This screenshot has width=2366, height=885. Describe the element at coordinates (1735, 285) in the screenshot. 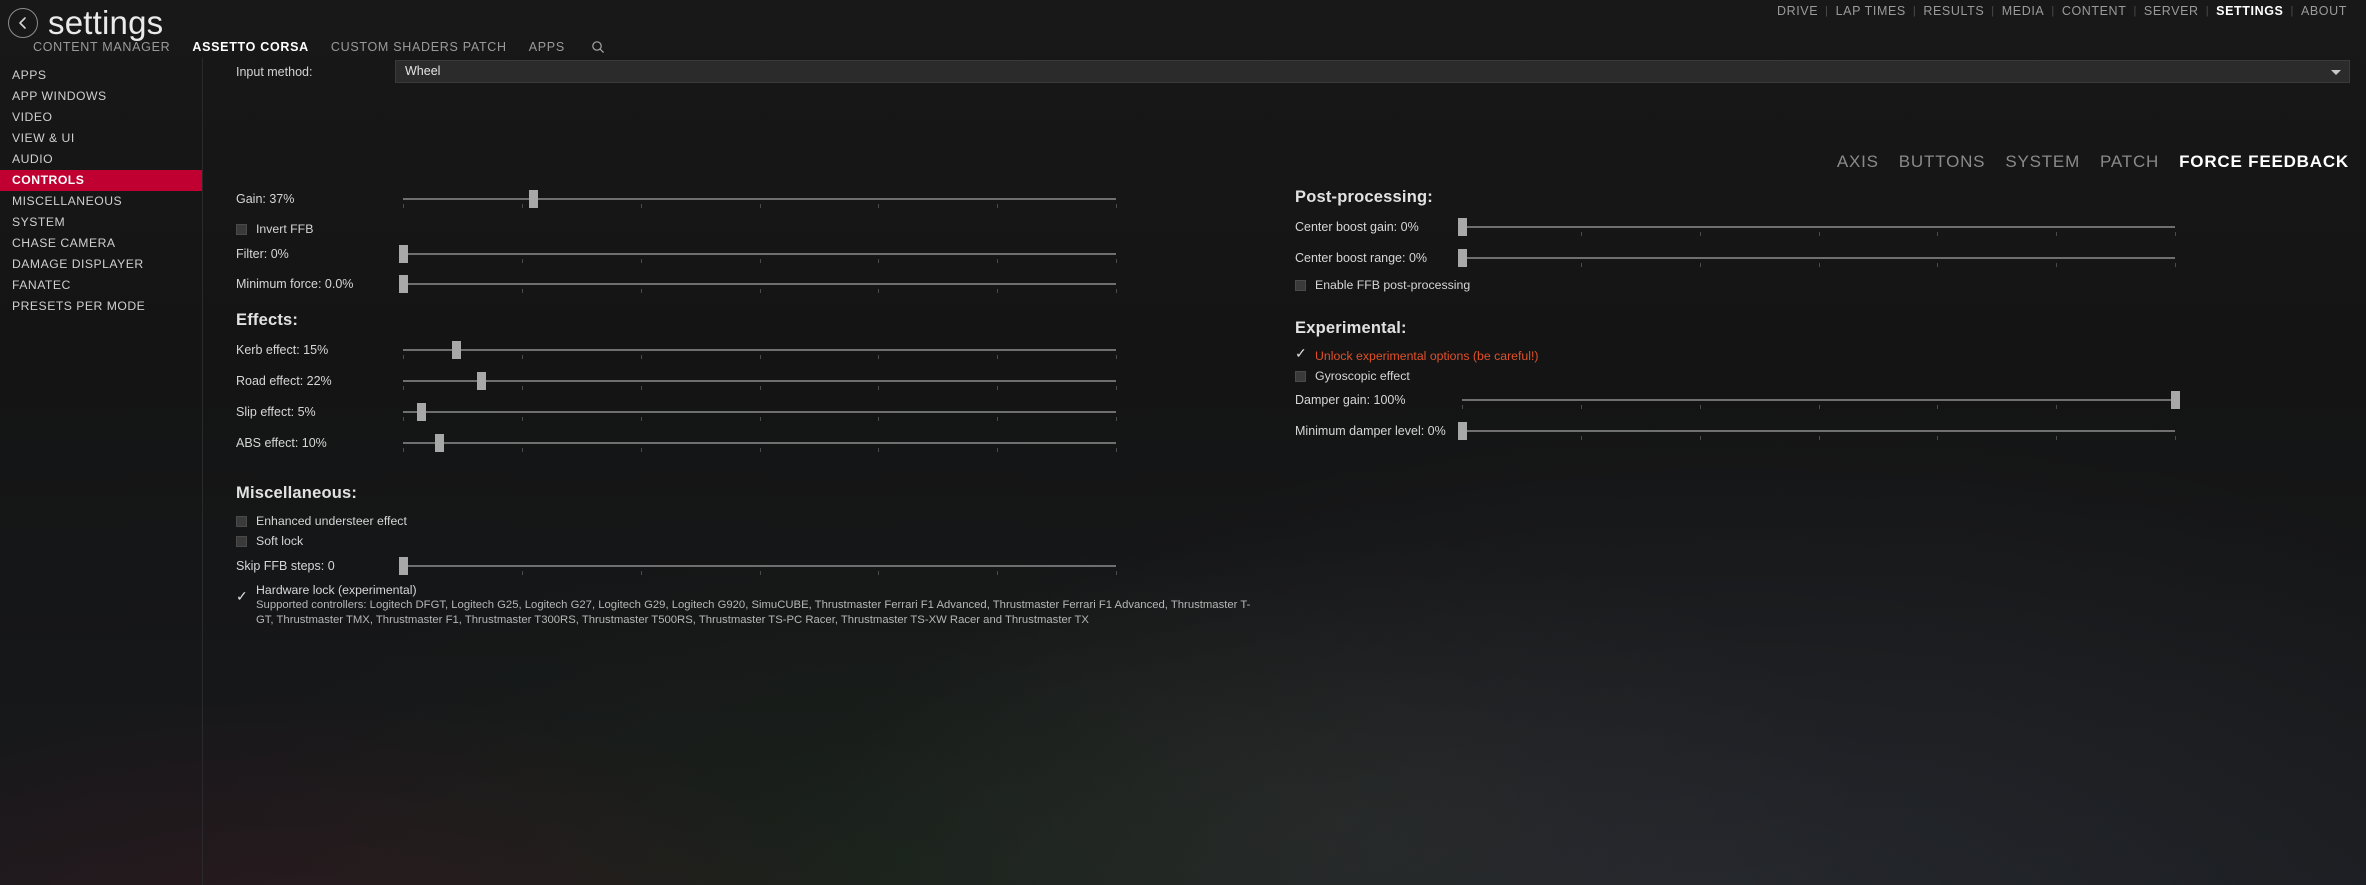

I see `enable-ffb-post-processing-checkbox: Enable FFB post-processing` at that location.